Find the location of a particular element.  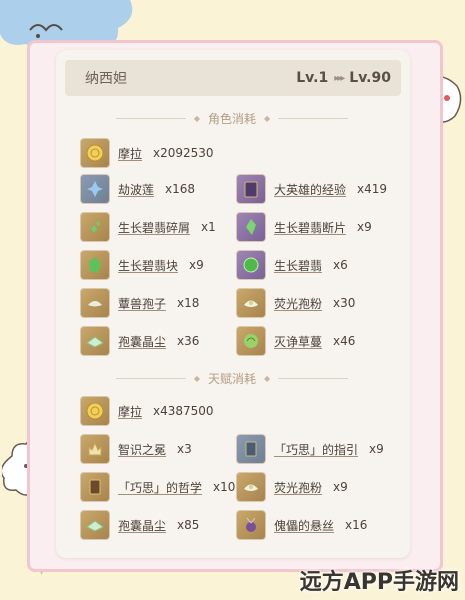

talent-item-luminescent-pollen: 荧光孢粉 x9 is located at coordinates (292, 487).